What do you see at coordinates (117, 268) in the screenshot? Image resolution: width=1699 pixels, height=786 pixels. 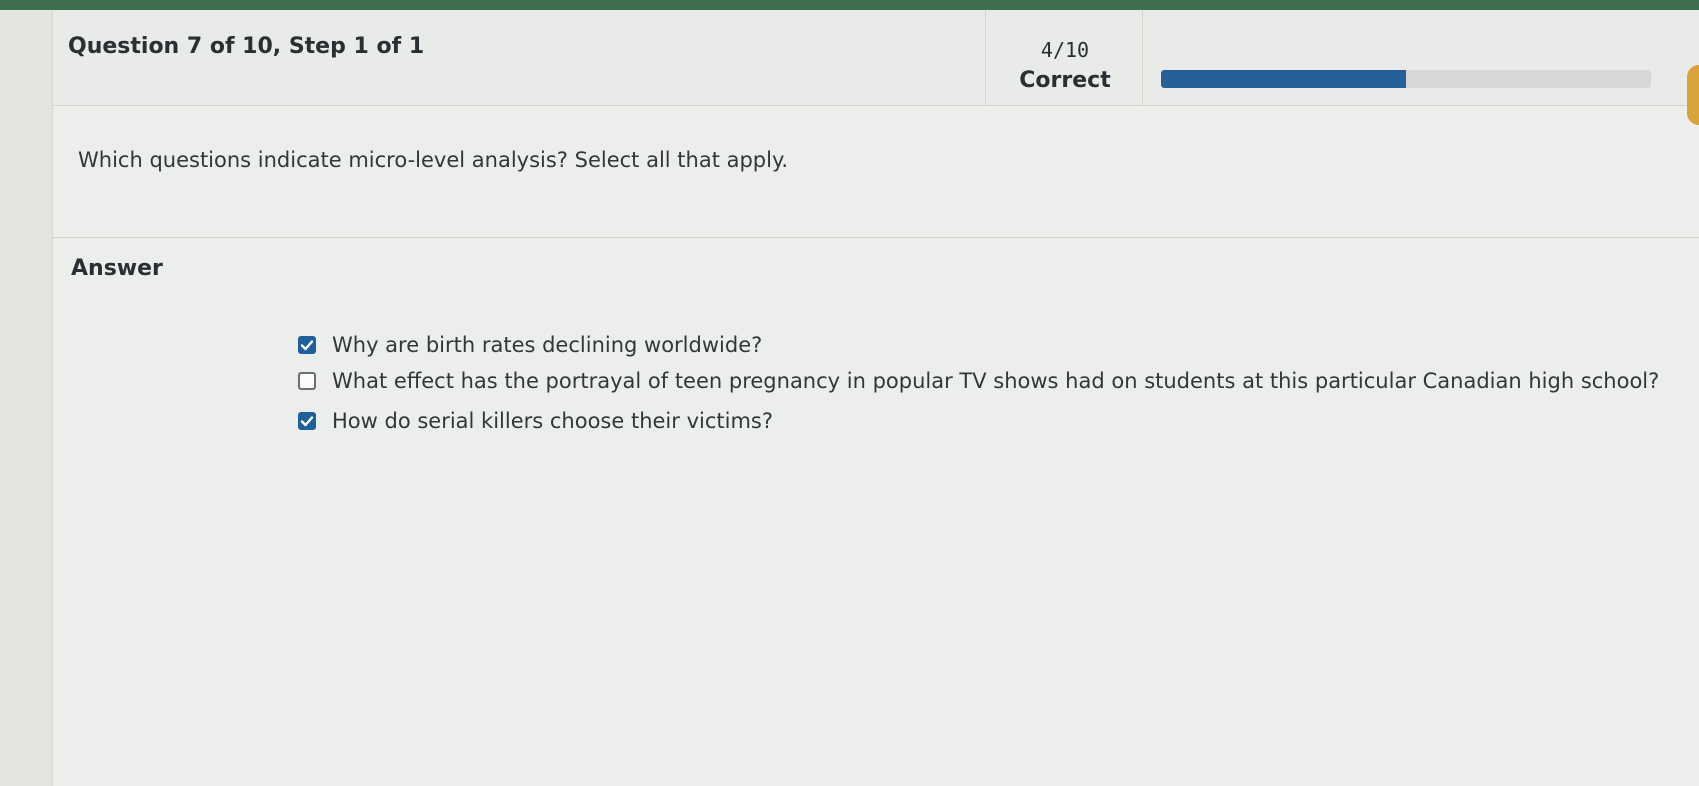 I see `answer-label: Answer` at bounding box center [117, 268].